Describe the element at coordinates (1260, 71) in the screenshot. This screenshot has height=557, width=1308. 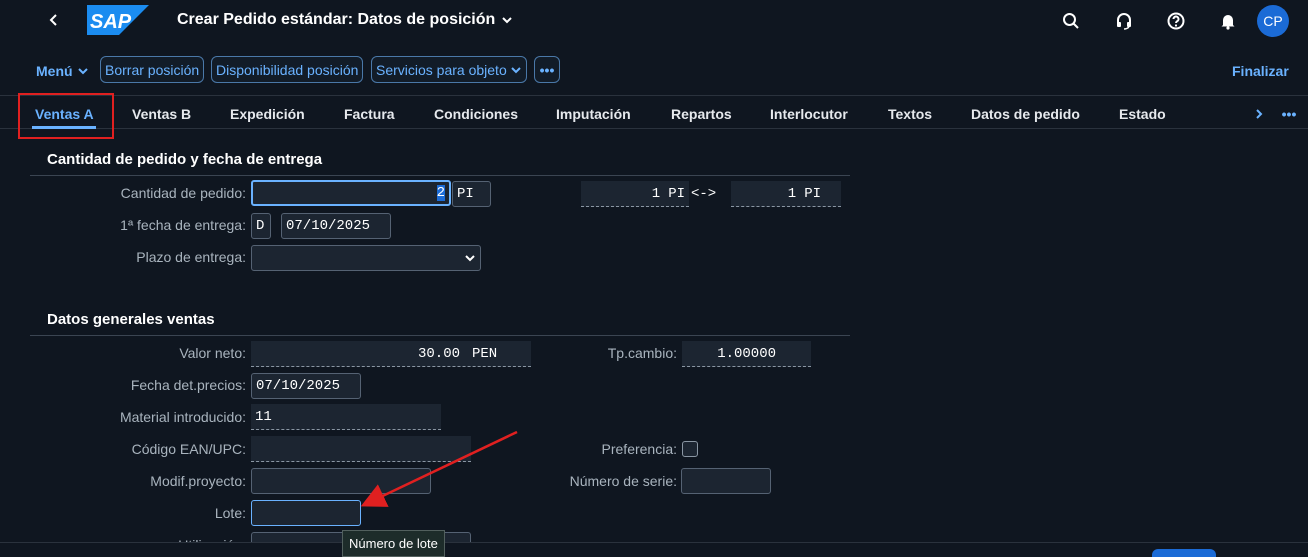
I see `finalize-button: Finalizar` at that location.